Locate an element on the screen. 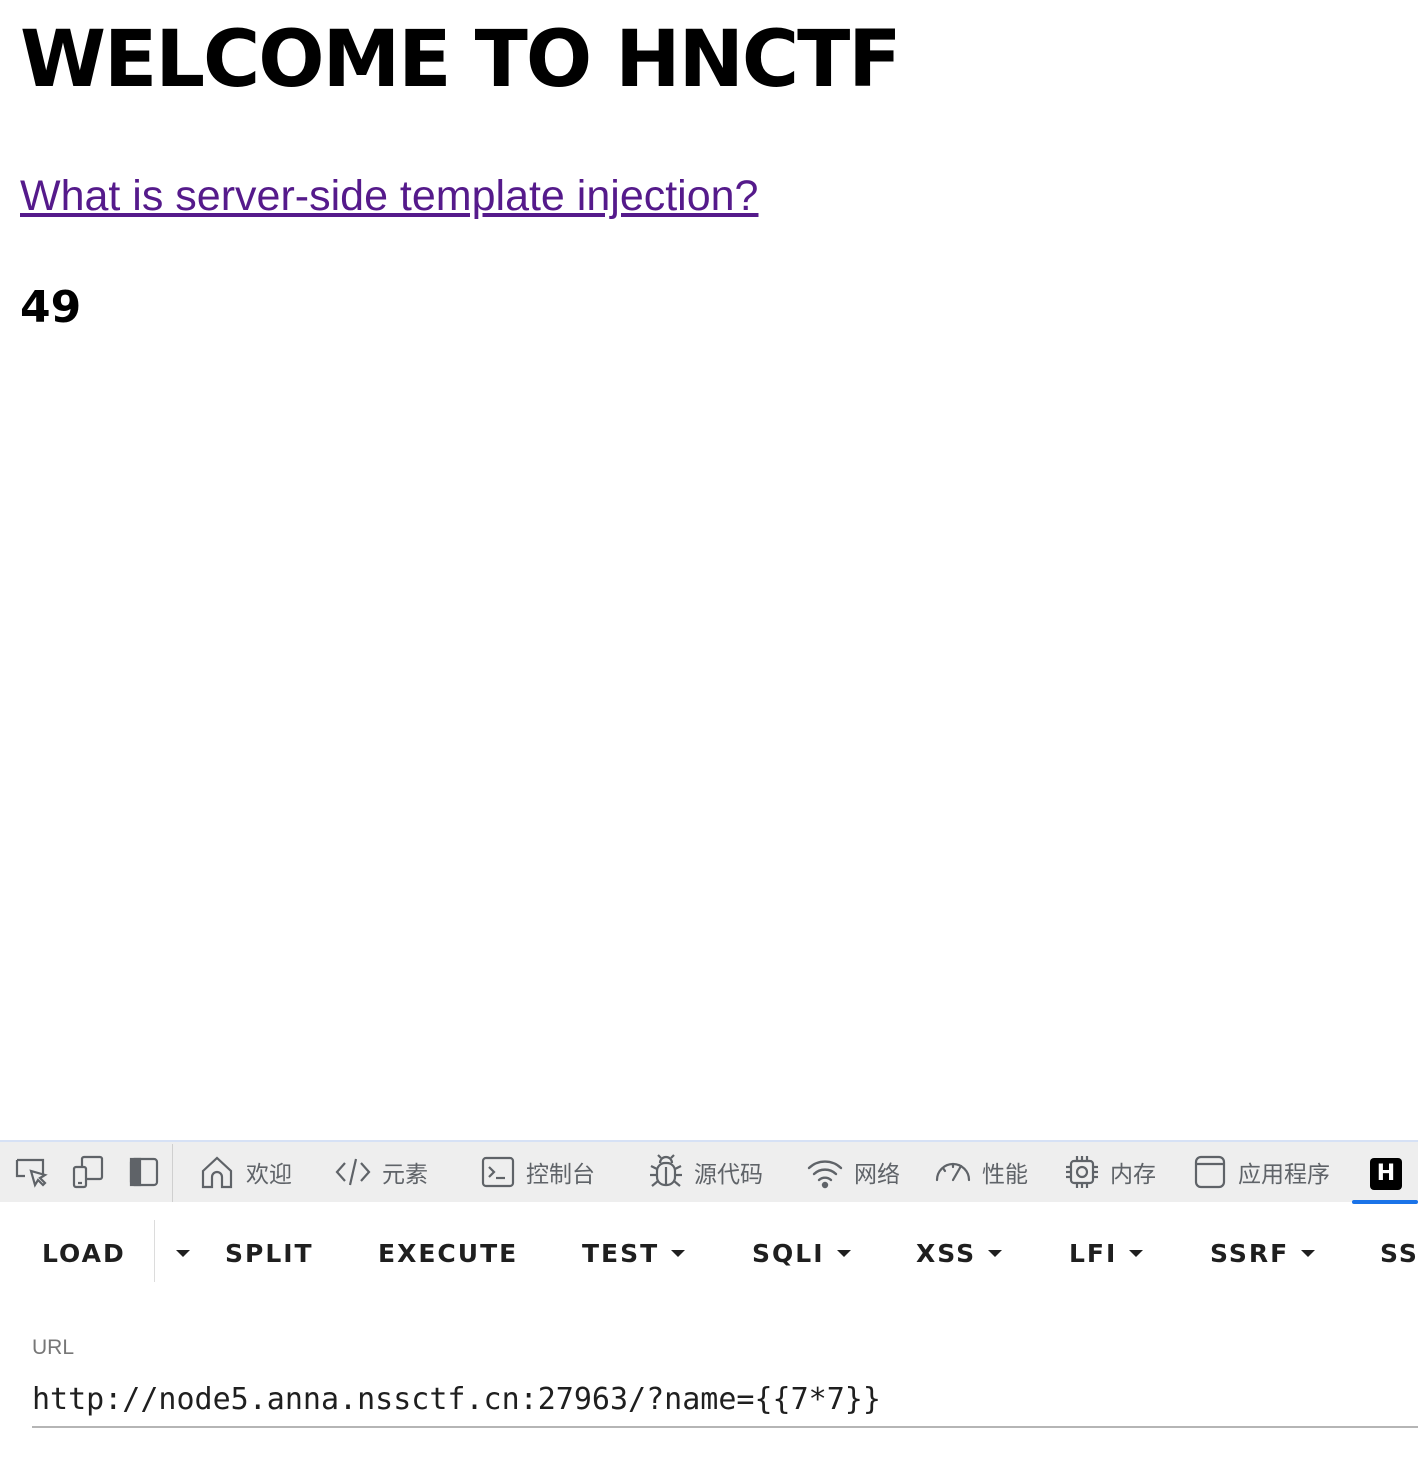  tab-console: 控制台 is located at coordinates (537, 1172).